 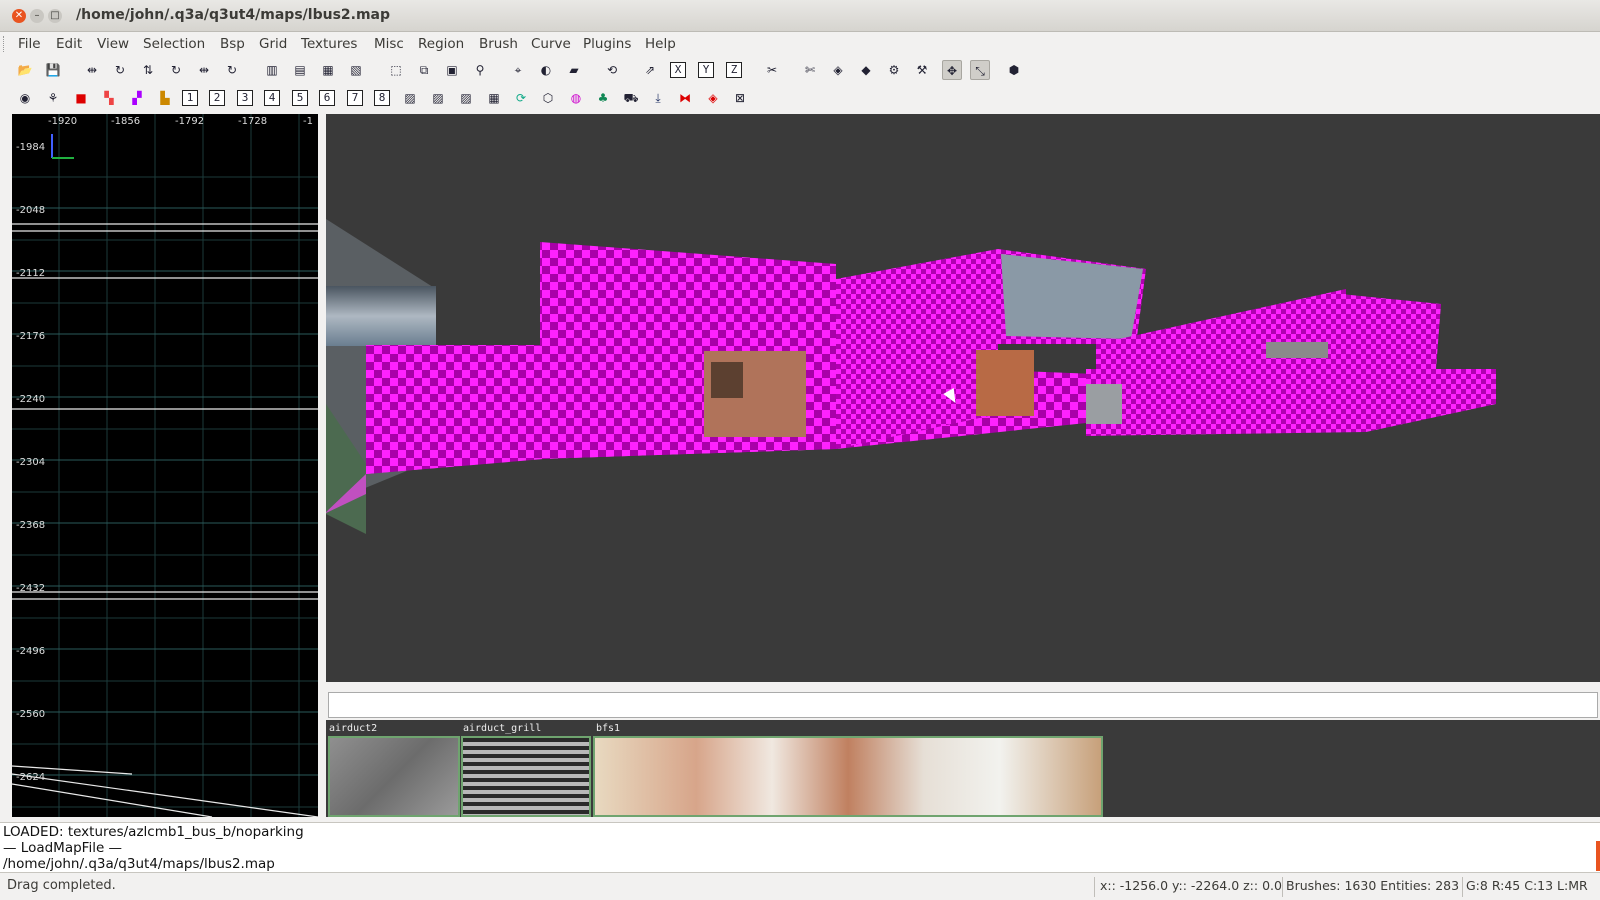 What do you see at coordinates (612, 70) in the screenshot?
I see `refresh-models-icon: ⟲` at bounding box center [612, 70].